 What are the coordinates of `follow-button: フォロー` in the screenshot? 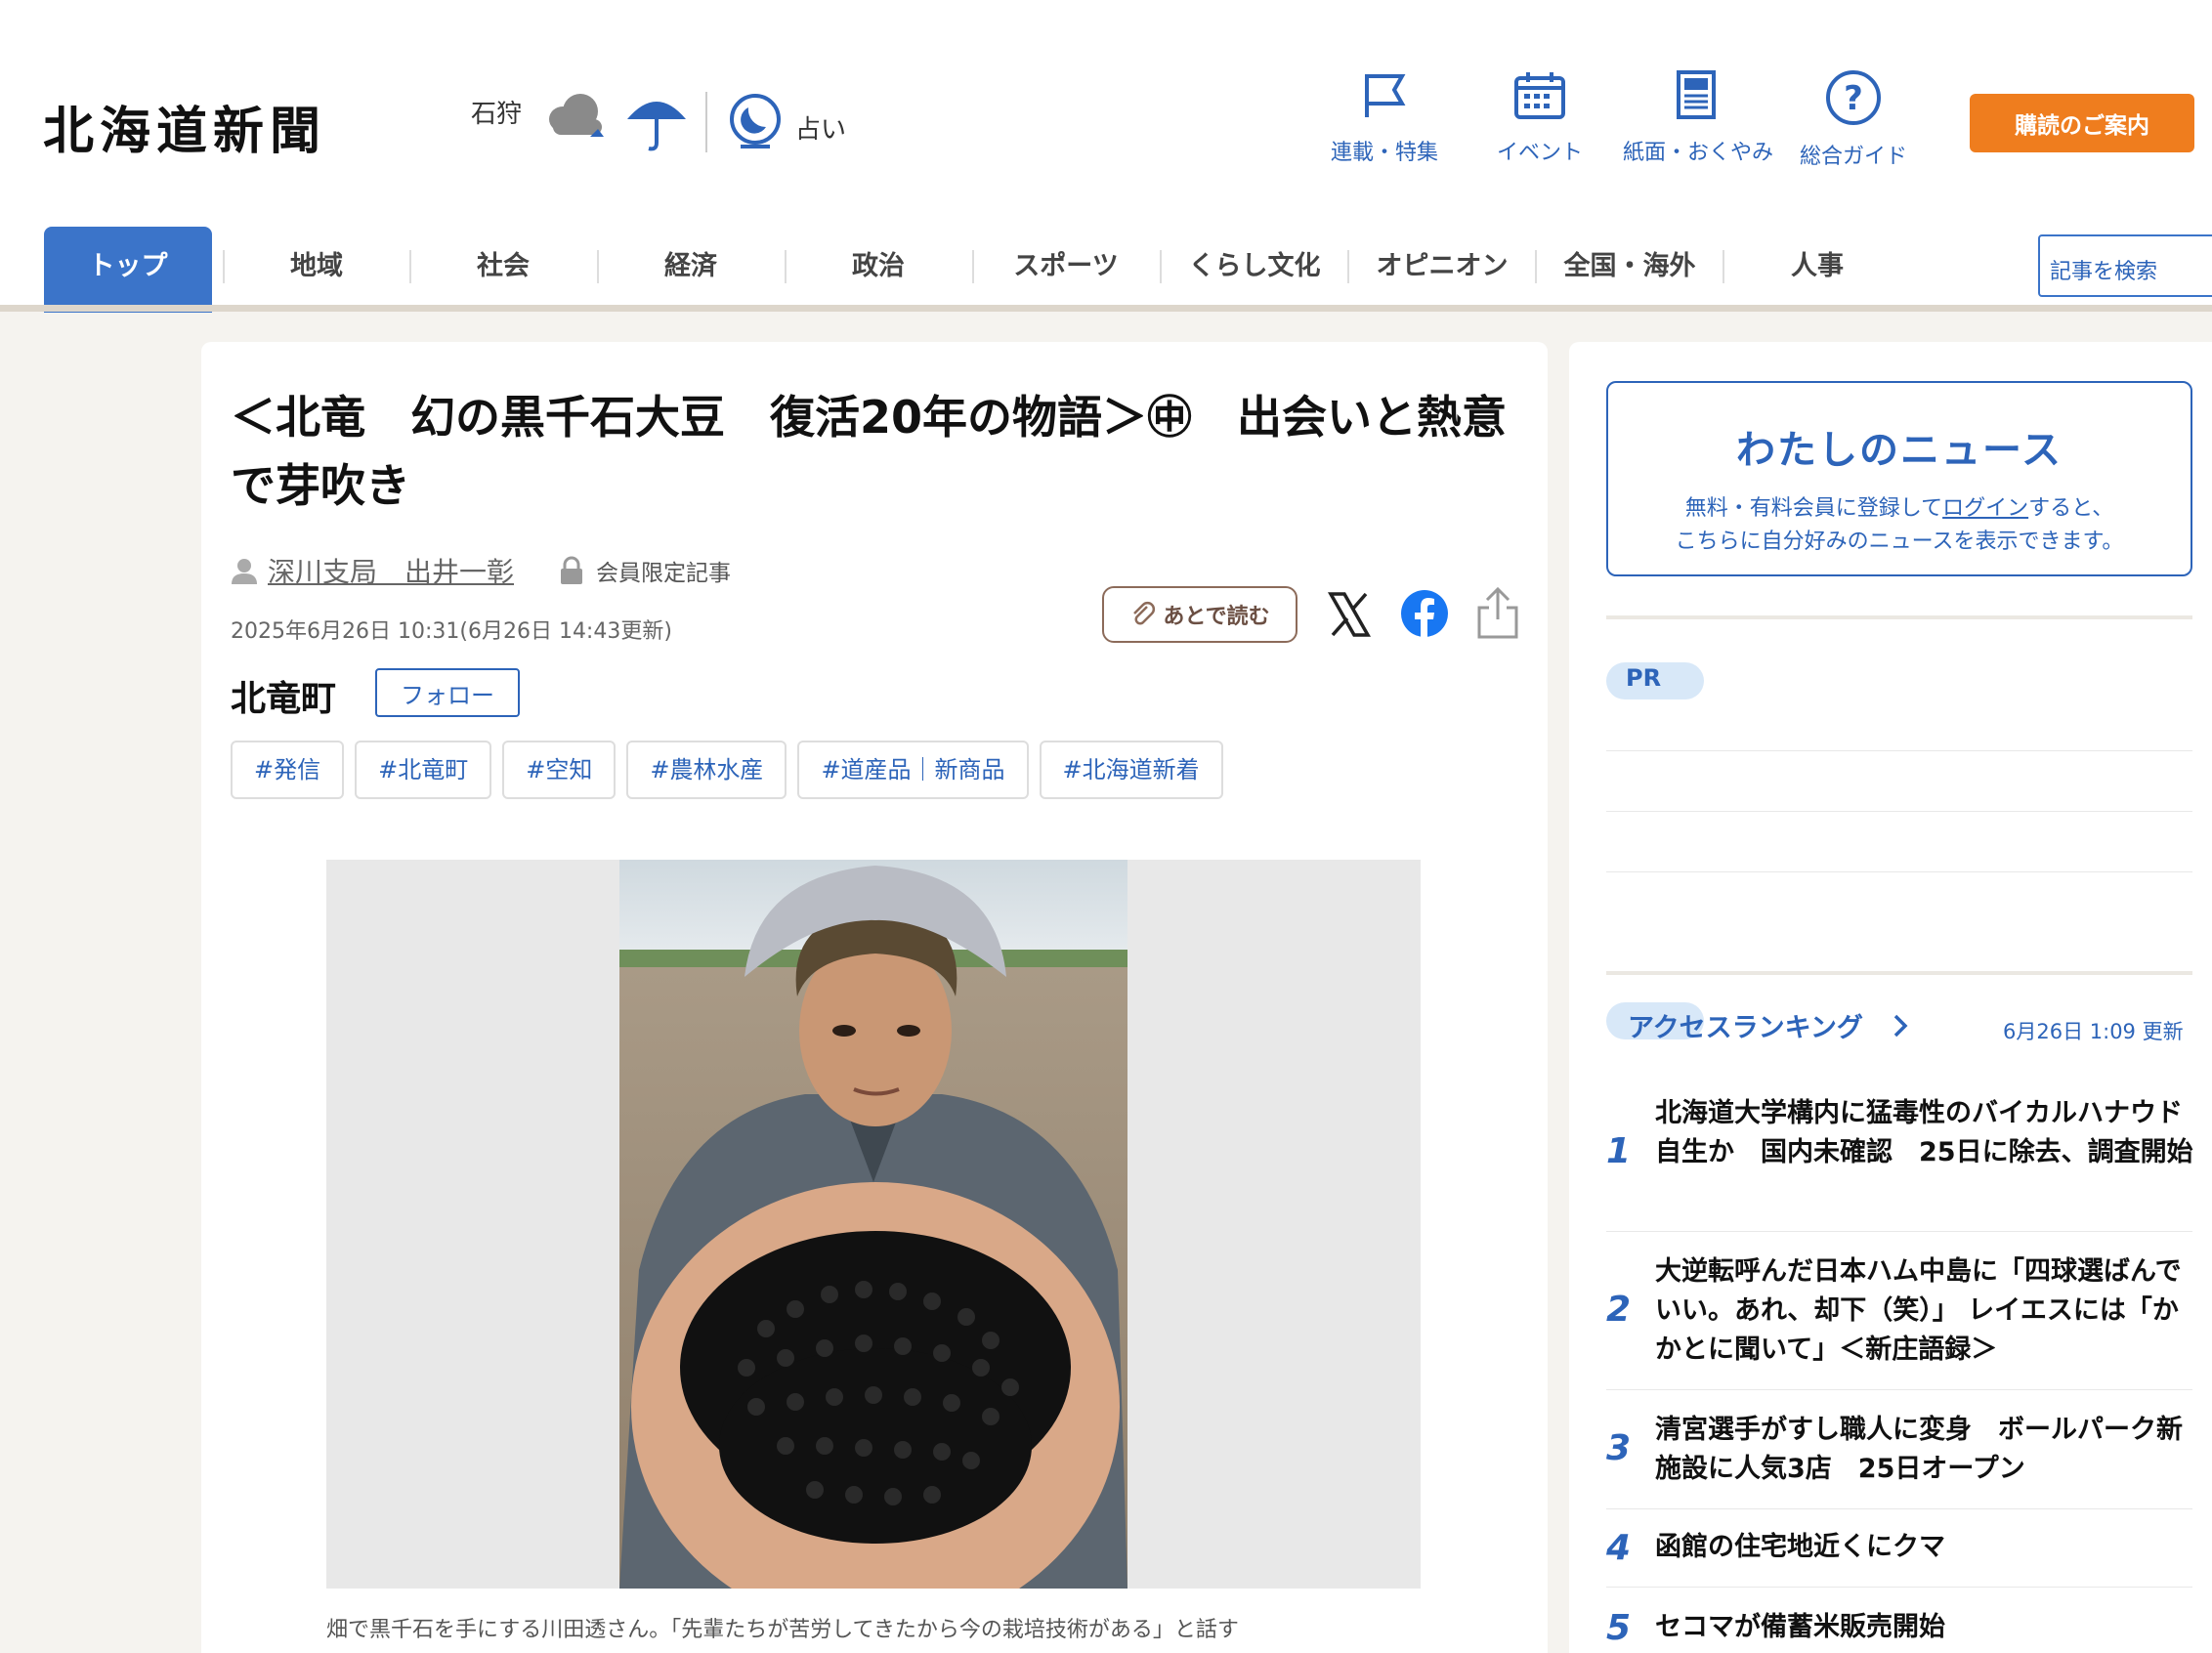 It's located at (447, 693).